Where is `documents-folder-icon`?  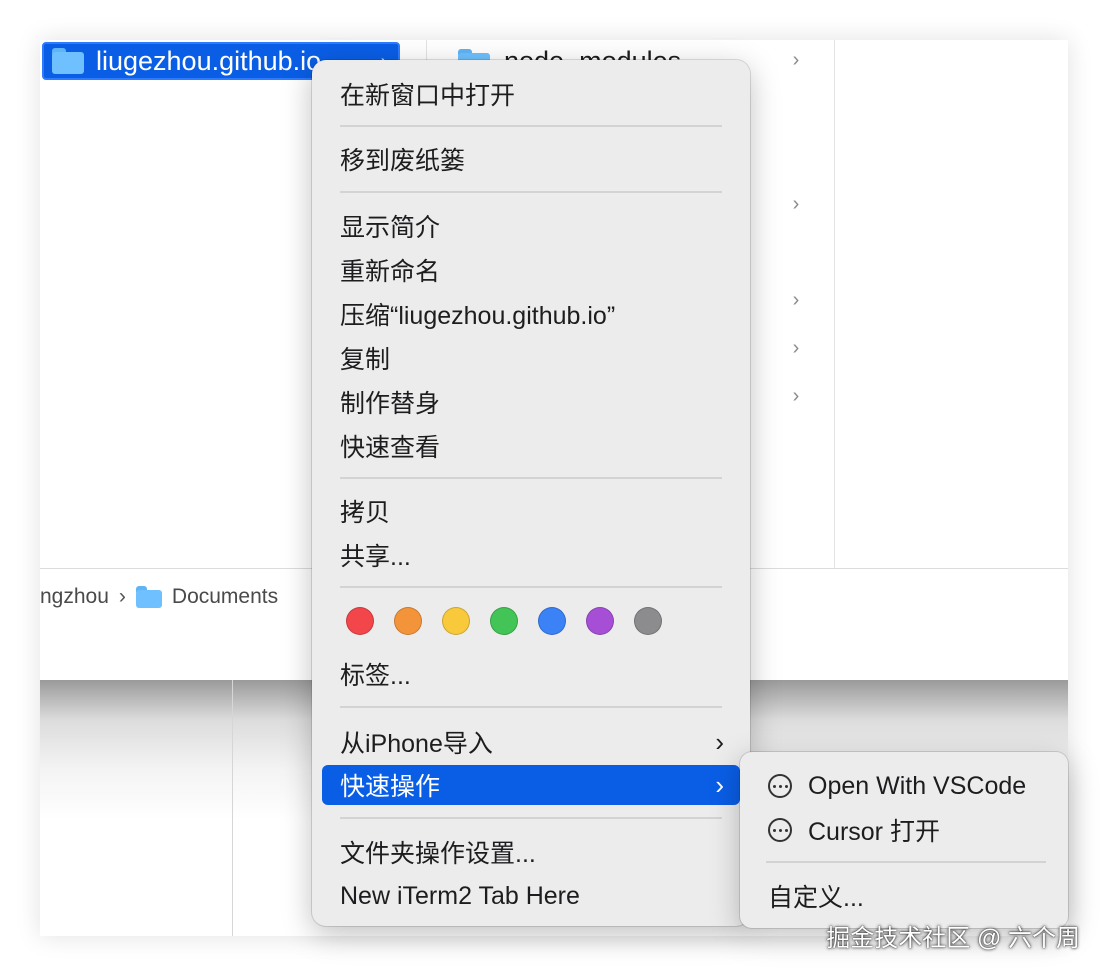 documents-folder-icon is located at coordinates (148, 597).